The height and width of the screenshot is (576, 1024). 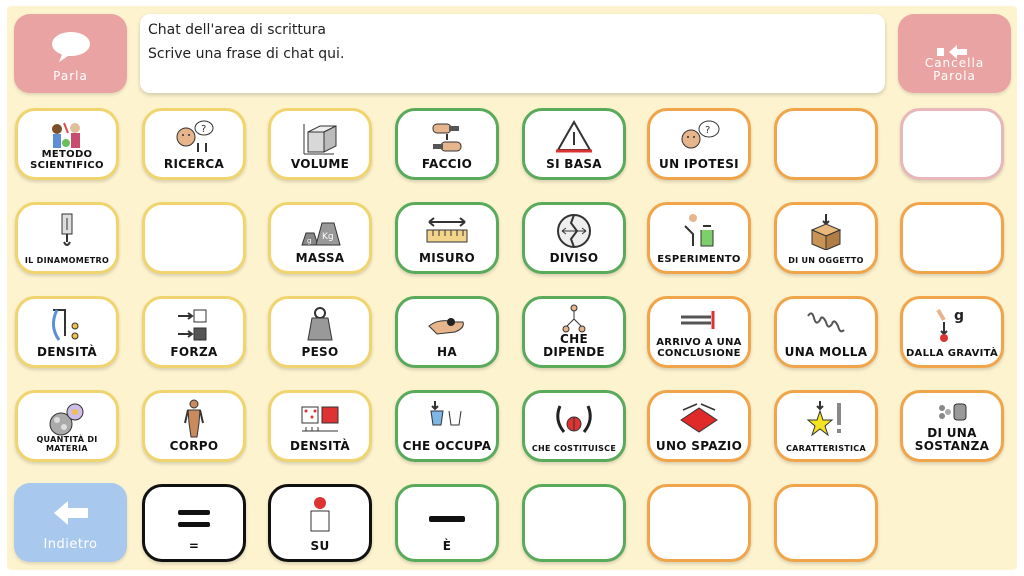 What do you see at coordinates (320, 144) in the screenshot?
I see `cell-volume: VOLUME` at bounding box center [320, 144].